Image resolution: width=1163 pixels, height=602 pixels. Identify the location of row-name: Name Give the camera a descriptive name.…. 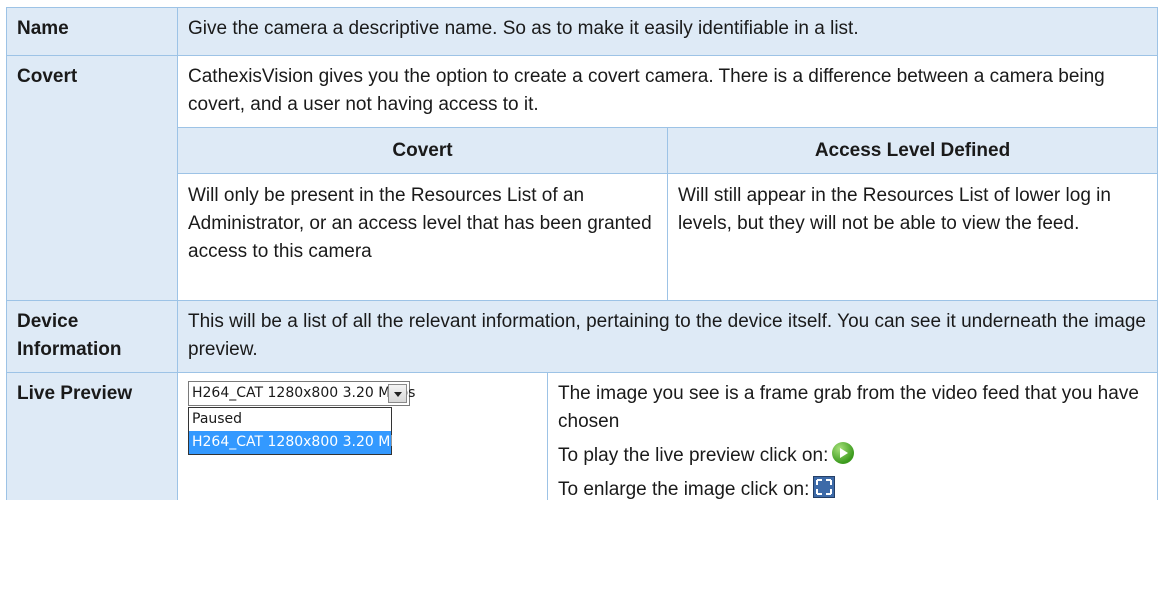
(582, 31).